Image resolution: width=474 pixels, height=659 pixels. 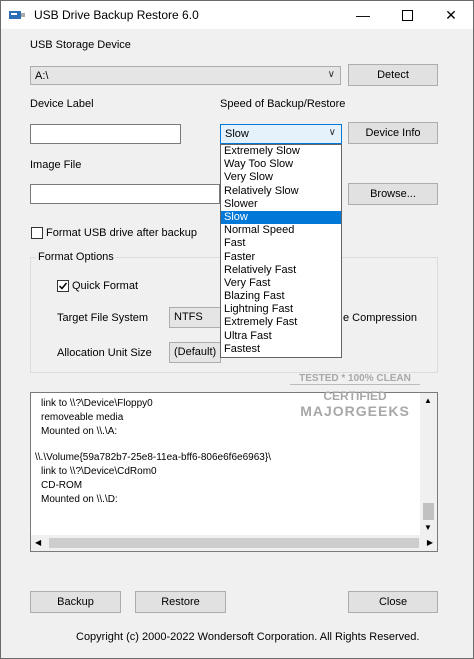 What do you see at coordinates (281, 243) in the screenshot?
I see `speed-option: Fast` at bounding box center [281, 243].